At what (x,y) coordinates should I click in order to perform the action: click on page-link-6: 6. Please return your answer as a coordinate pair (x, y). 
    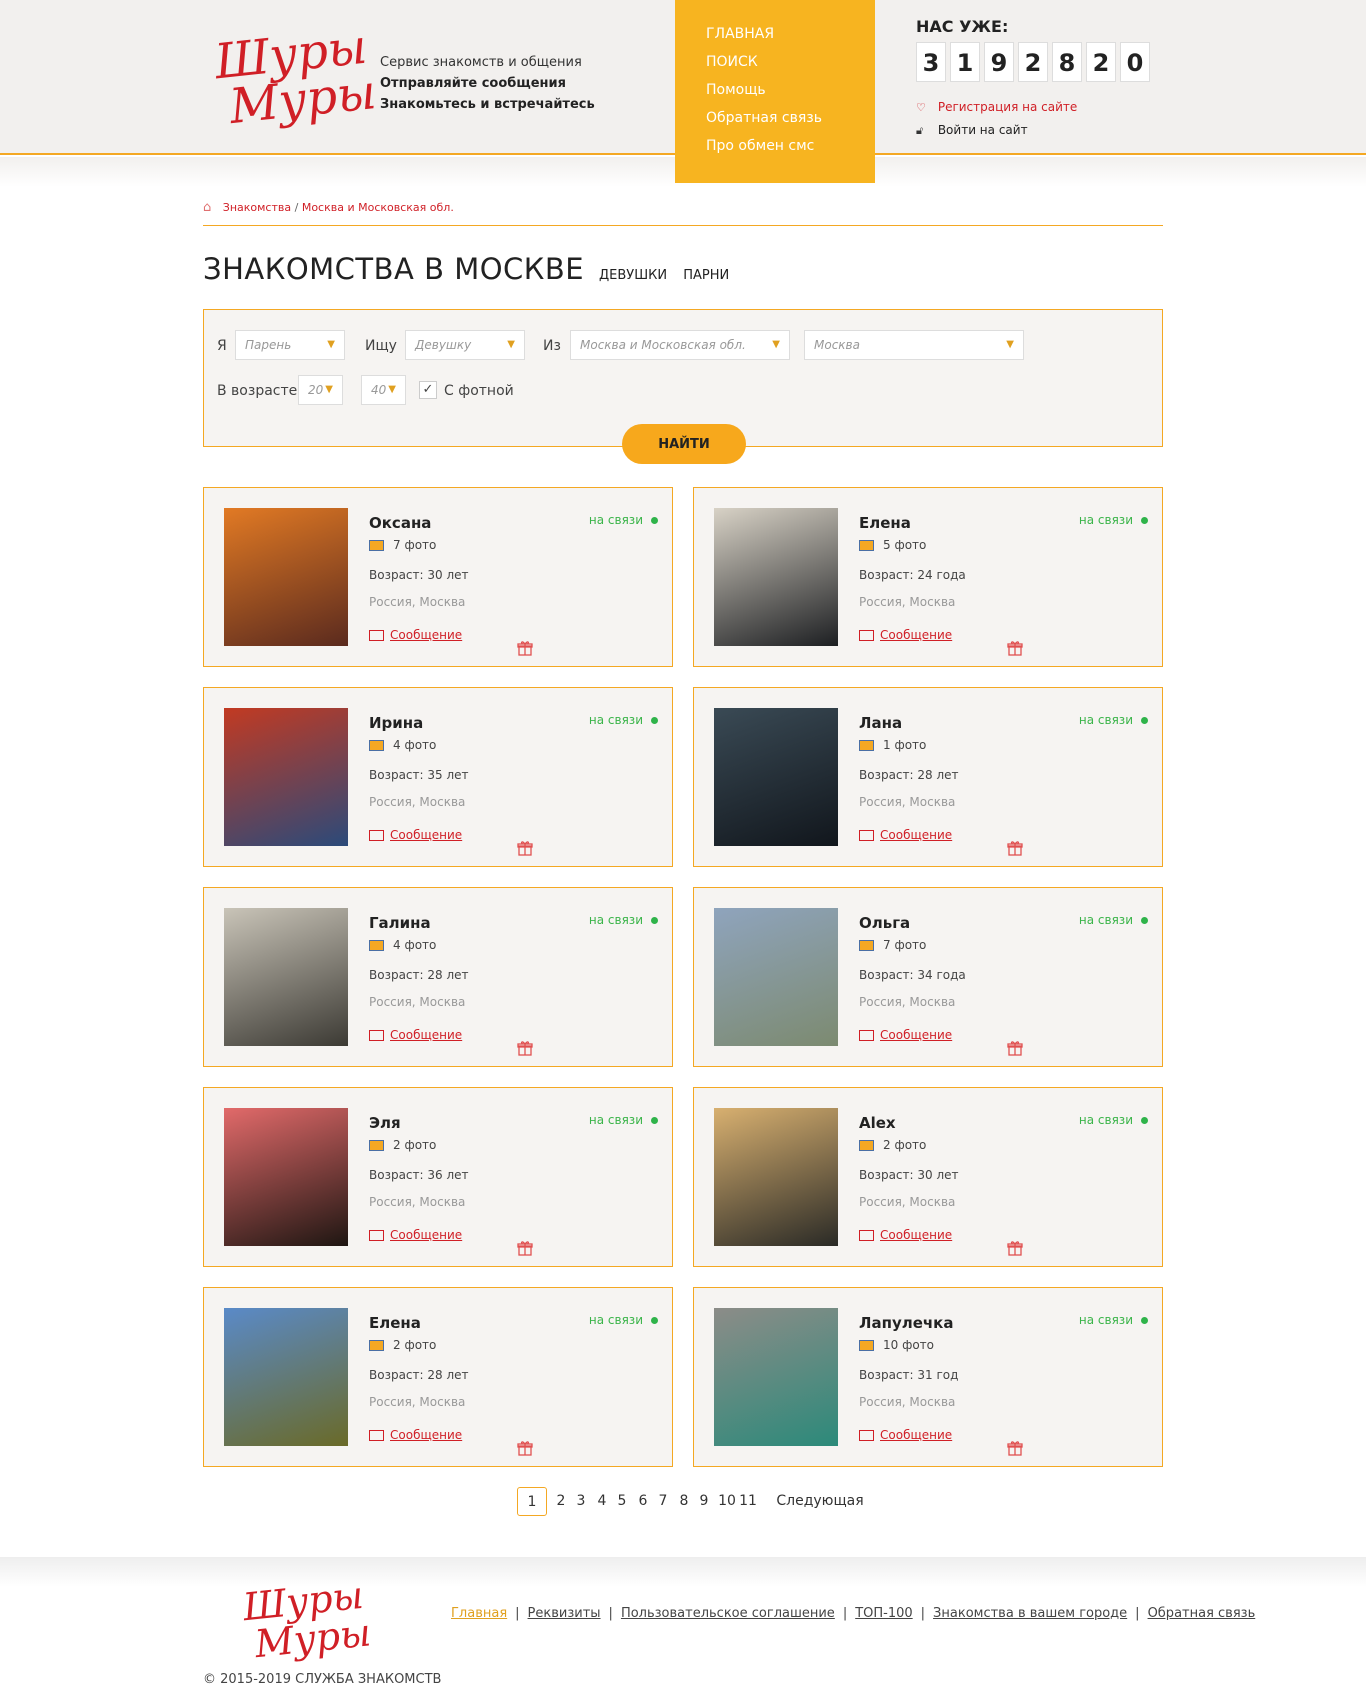
    Looking at the image, I should click on (643, 1501).